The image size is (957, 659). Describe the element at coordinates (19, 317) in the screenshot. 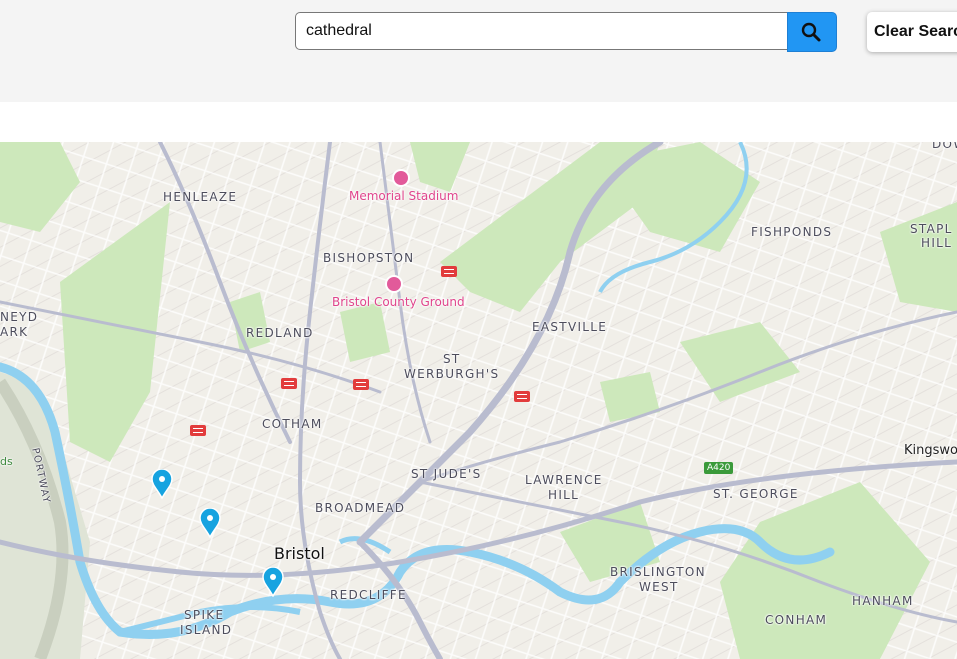

I see `area-label-sneyd-park-1: NEYD` at that location.